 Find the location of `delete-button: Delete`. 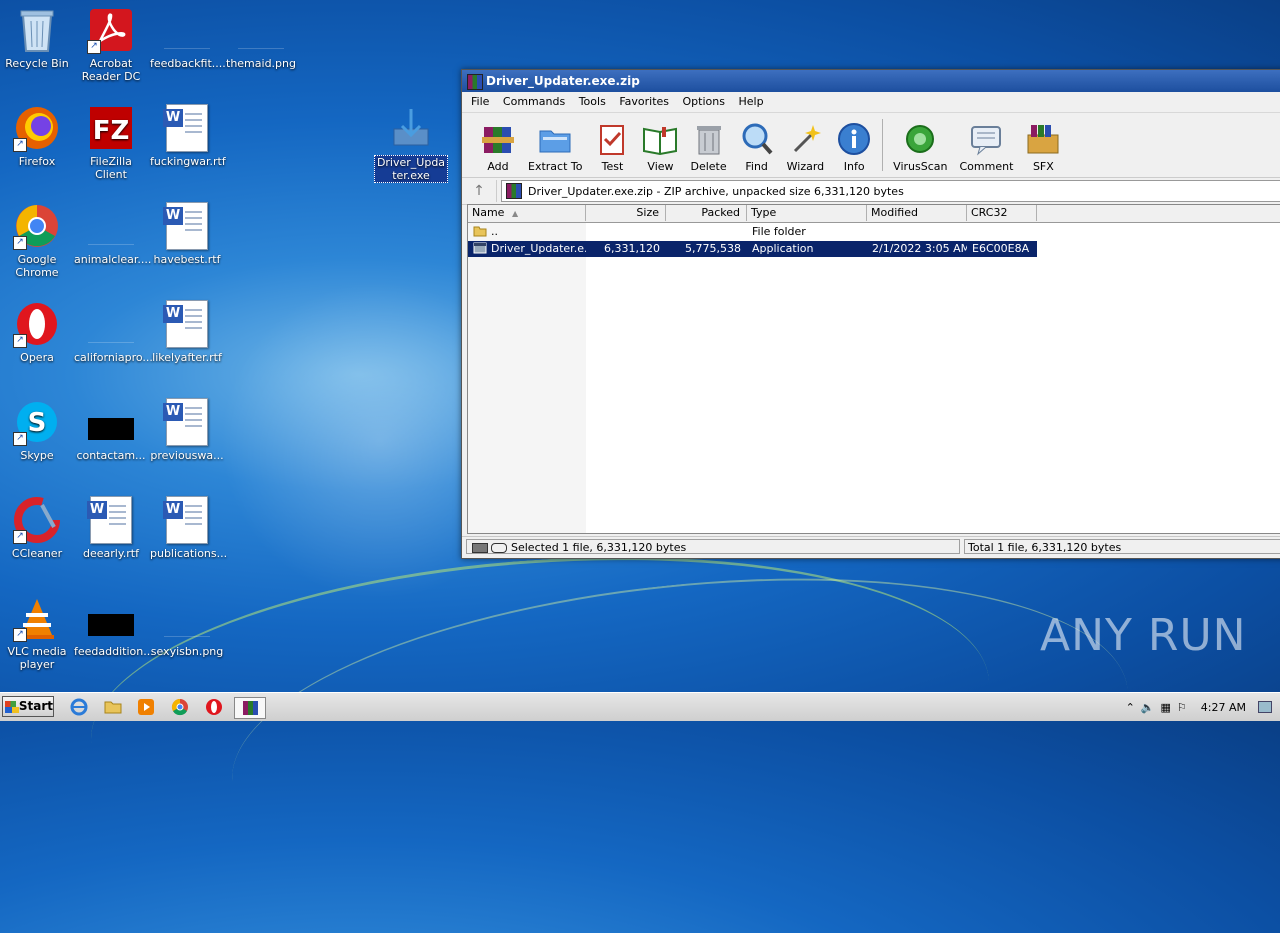

delete-button: Delete is located at coordinates (708, 145).